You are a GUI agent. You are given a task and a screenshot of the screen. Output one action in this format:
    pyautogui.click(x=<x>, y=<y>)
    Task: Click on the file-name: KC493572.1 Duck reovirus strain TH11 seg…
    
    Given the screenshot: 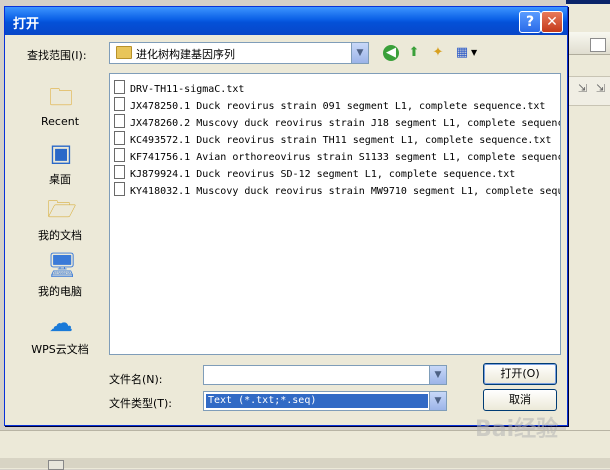 What is the action you would take?
    pyautogui.click(x=341, y=140)
    